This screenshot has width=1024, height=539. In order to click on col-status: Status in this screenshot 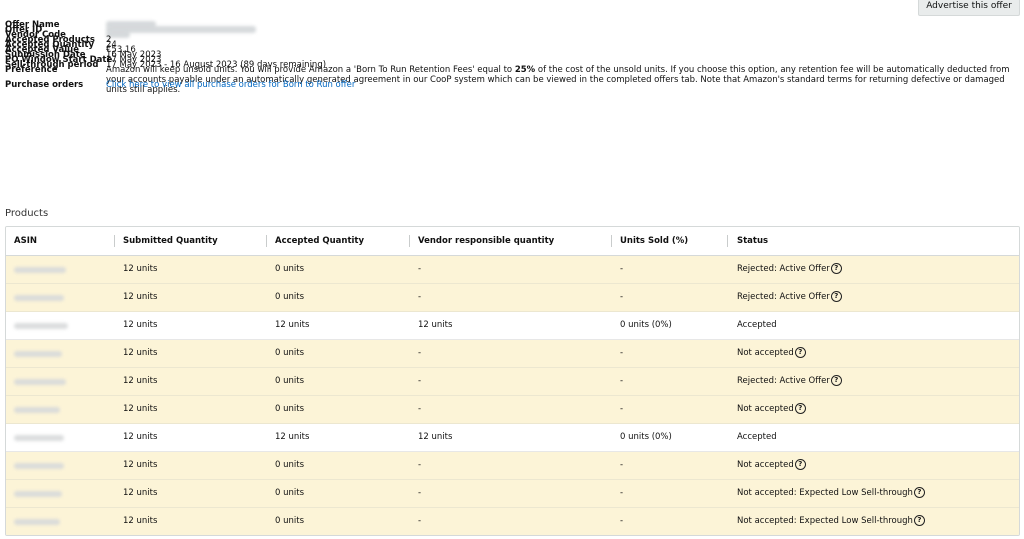, I will do `click(752, 241)`.